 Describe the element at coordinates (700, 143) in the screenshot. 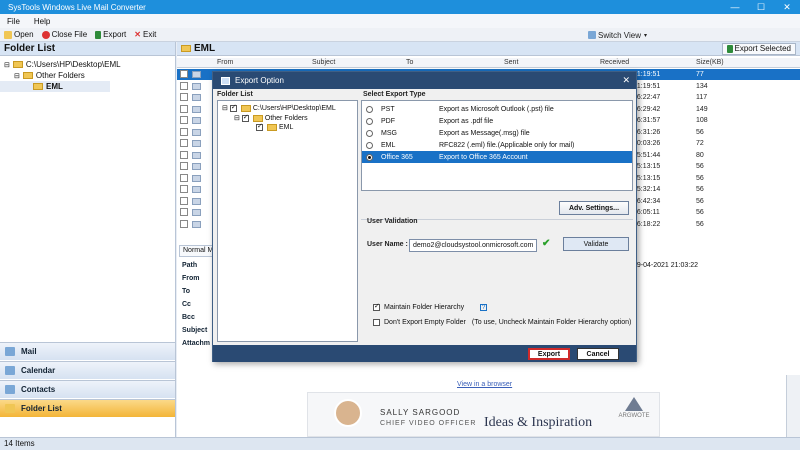

I see `row-size: 72` at that location.